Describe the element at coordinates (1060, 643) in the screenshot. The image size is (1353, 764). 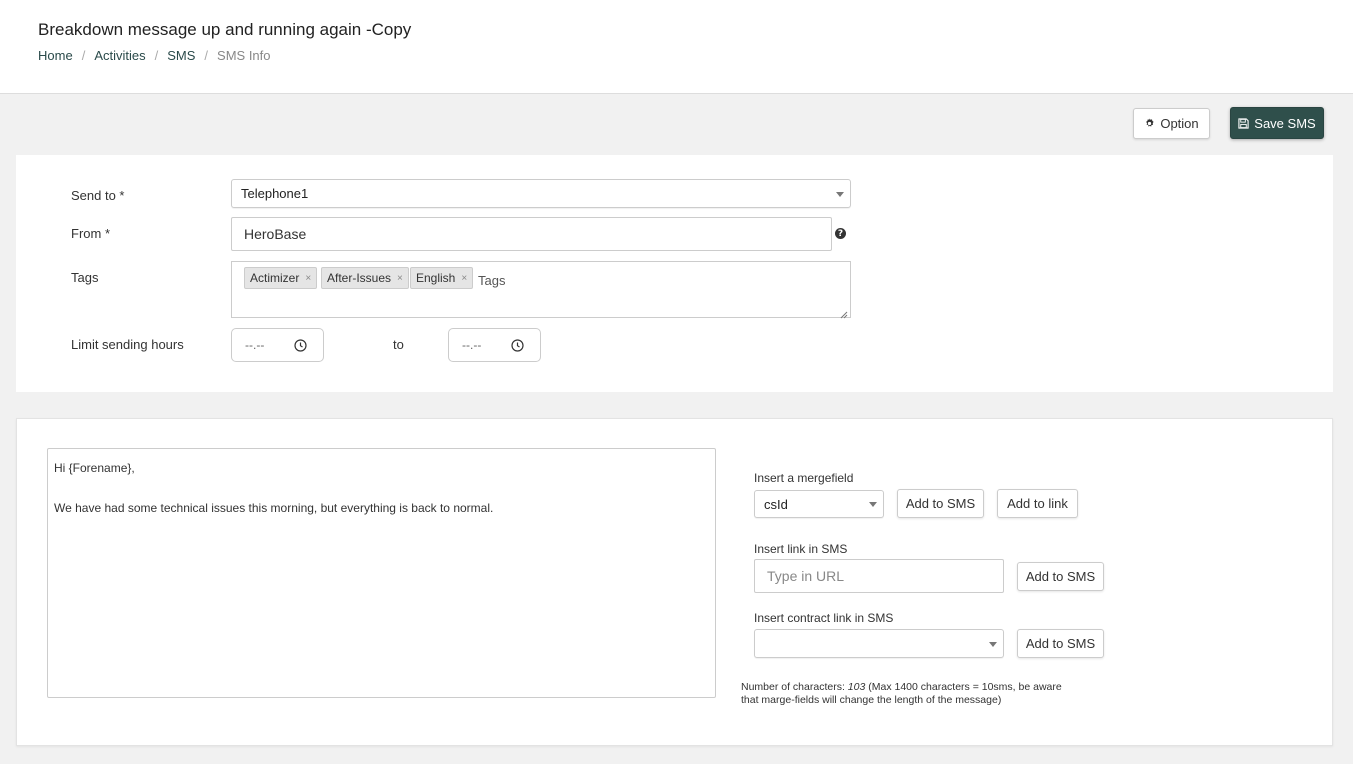
I see `contract-add-to-sms-button: Add to SMS` at that location.